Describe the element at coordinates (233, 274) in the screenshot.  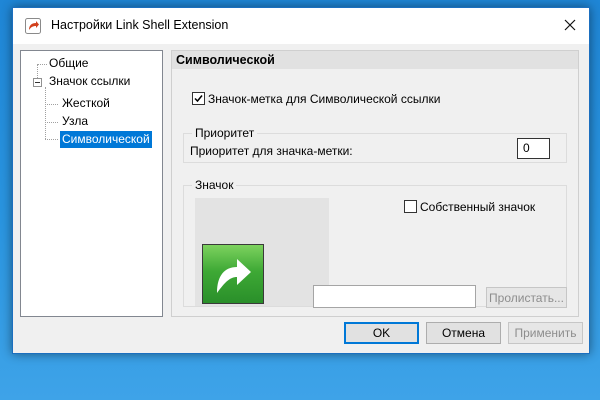
I see `green-arrow-icon` at that location.